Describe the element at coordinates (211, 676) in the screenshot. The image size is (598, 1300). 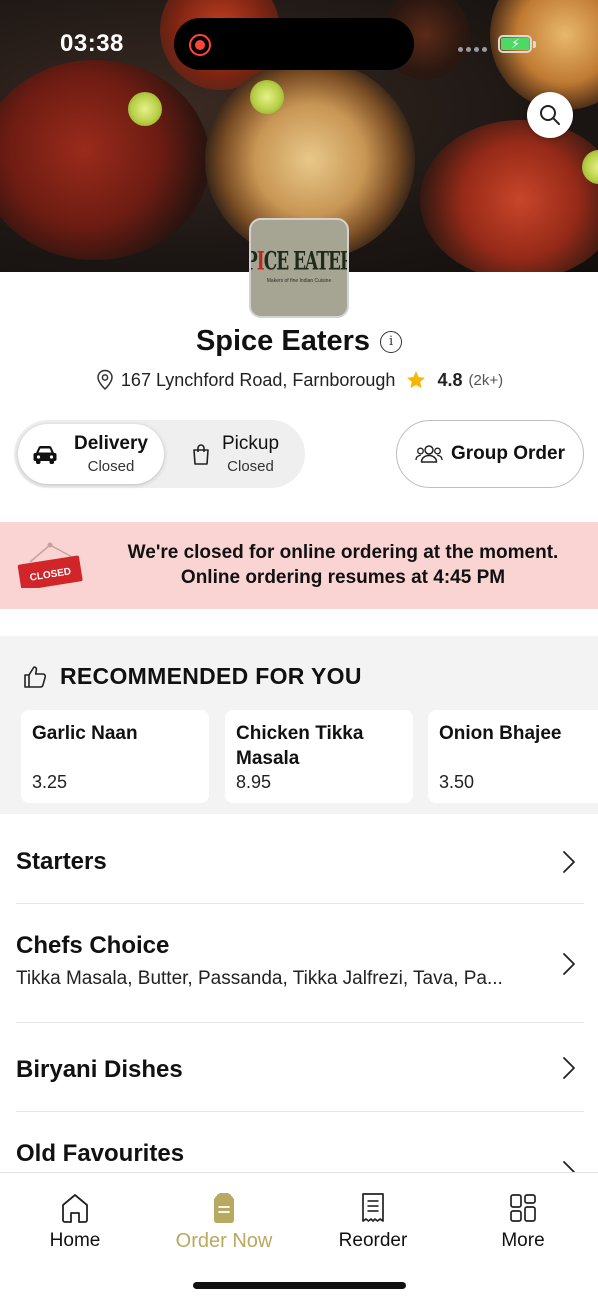
I see `recommended-title: RECOMMENDED FOR YOU` at that location.